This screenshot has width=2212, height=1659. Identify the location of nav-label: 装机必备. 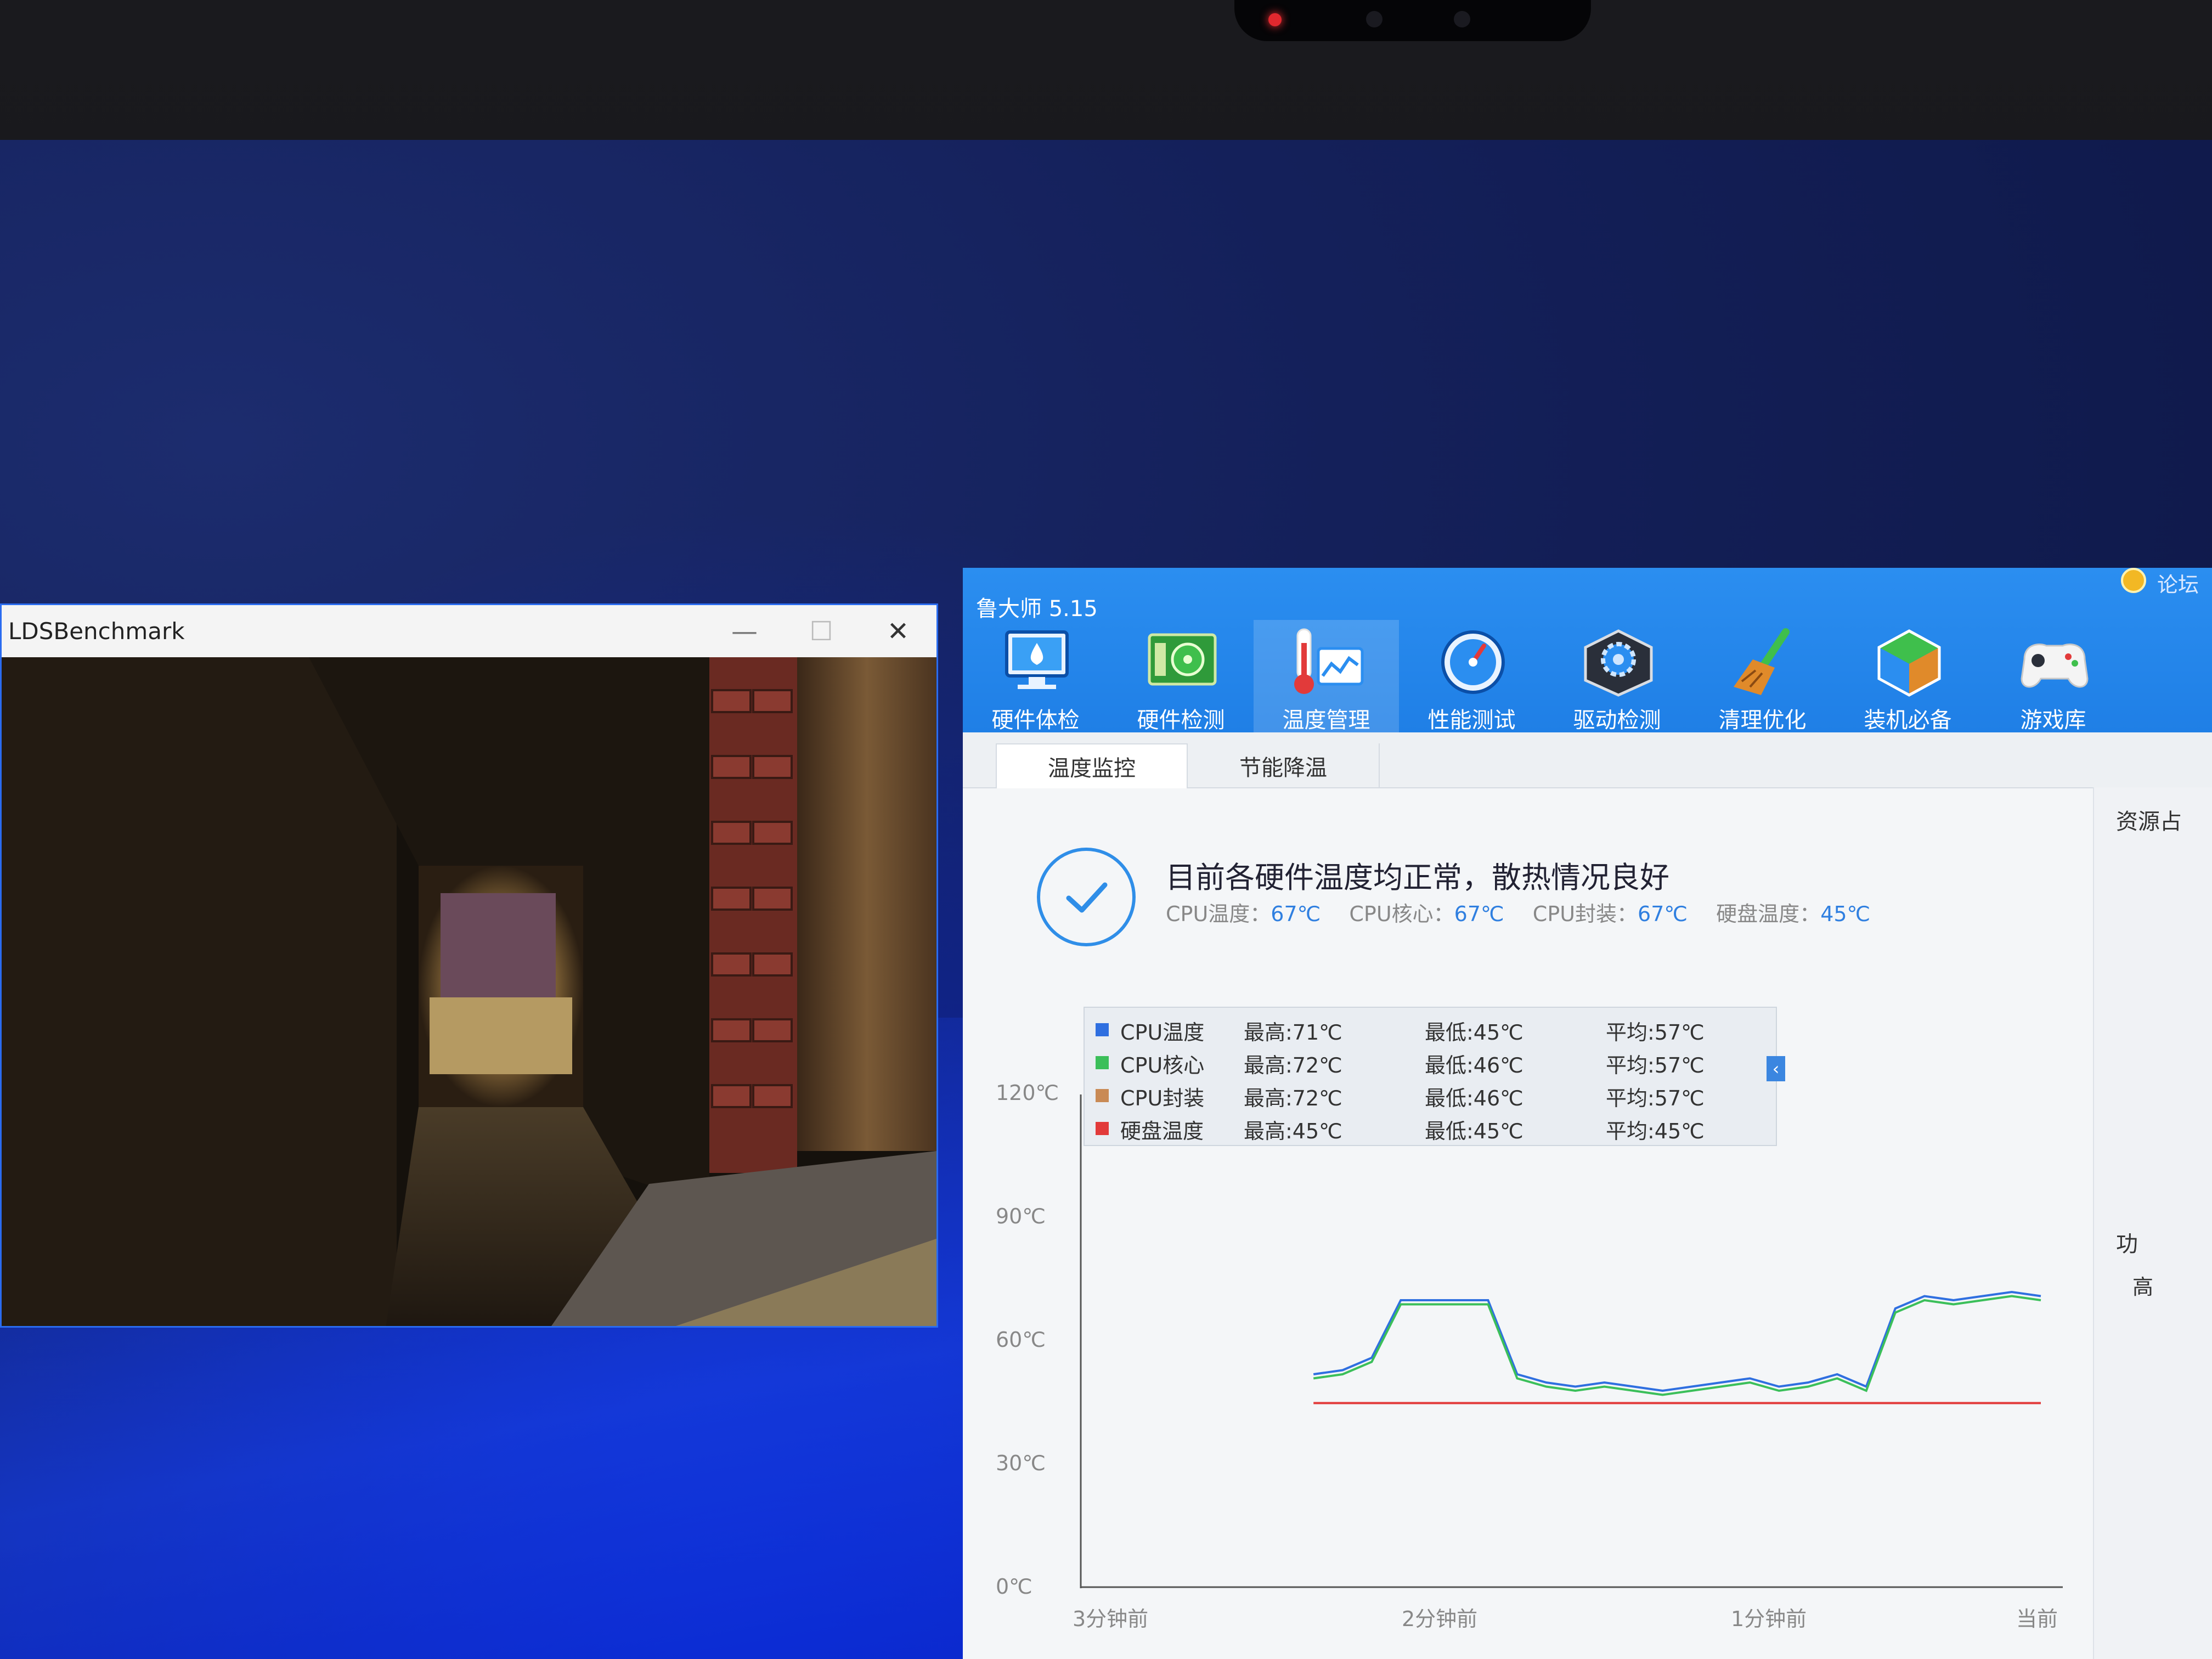
(1908, 720).